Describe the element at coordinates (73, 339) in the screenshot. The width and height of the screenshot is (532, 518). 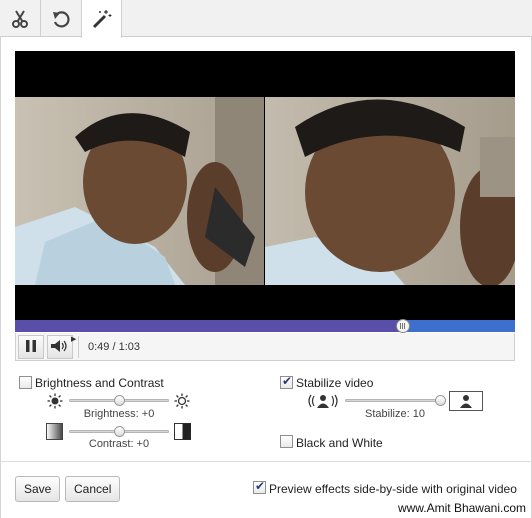
I see `volume-dropdown-icon: ▶` at that location.